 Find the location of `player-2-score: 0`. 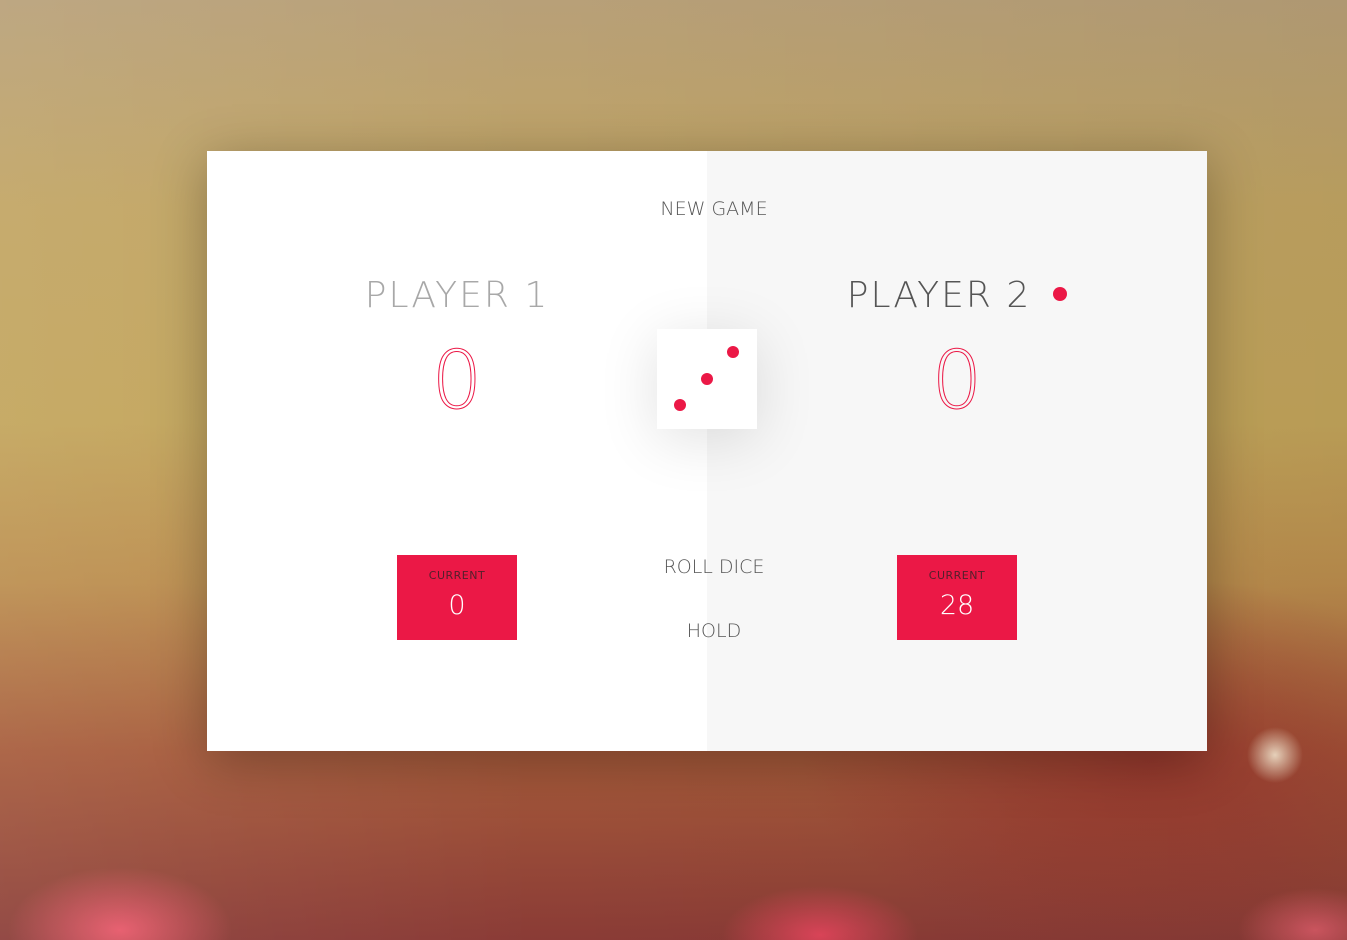

player-2-score: 0 is located at coordinates (957, 380).